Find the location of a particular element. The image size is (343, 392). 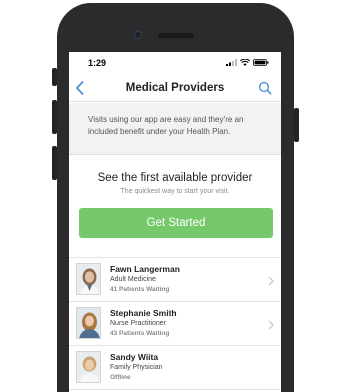

get-started-button: Get Started is located at coordinates (176, 223).